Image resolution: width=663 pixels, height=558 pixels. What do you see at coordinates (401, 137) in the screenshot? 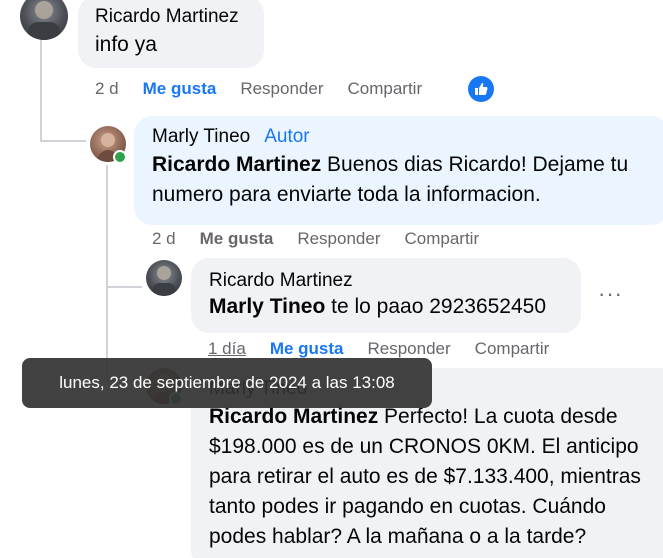
I see `comment-author-row: Marly Tineo Autor` at bounding box center [401, 137].